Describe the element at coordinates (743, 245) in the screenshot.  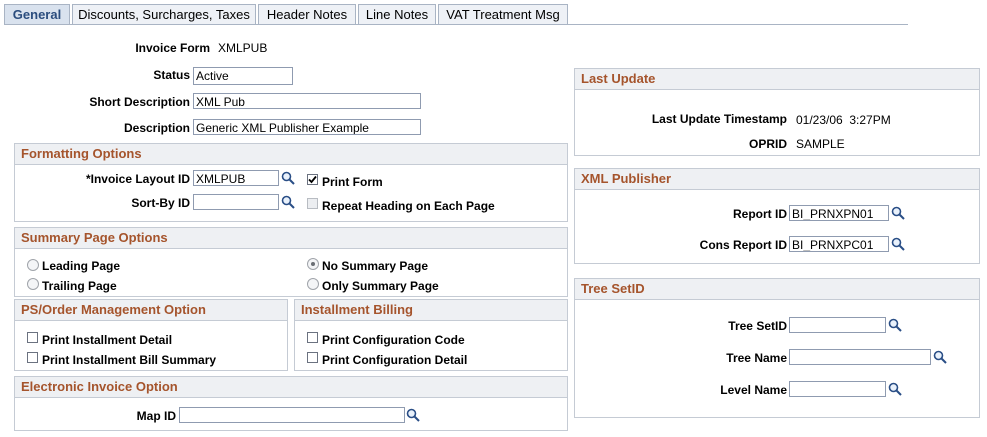
I see `cons-report-id-label: Cons Report ID` at that location.